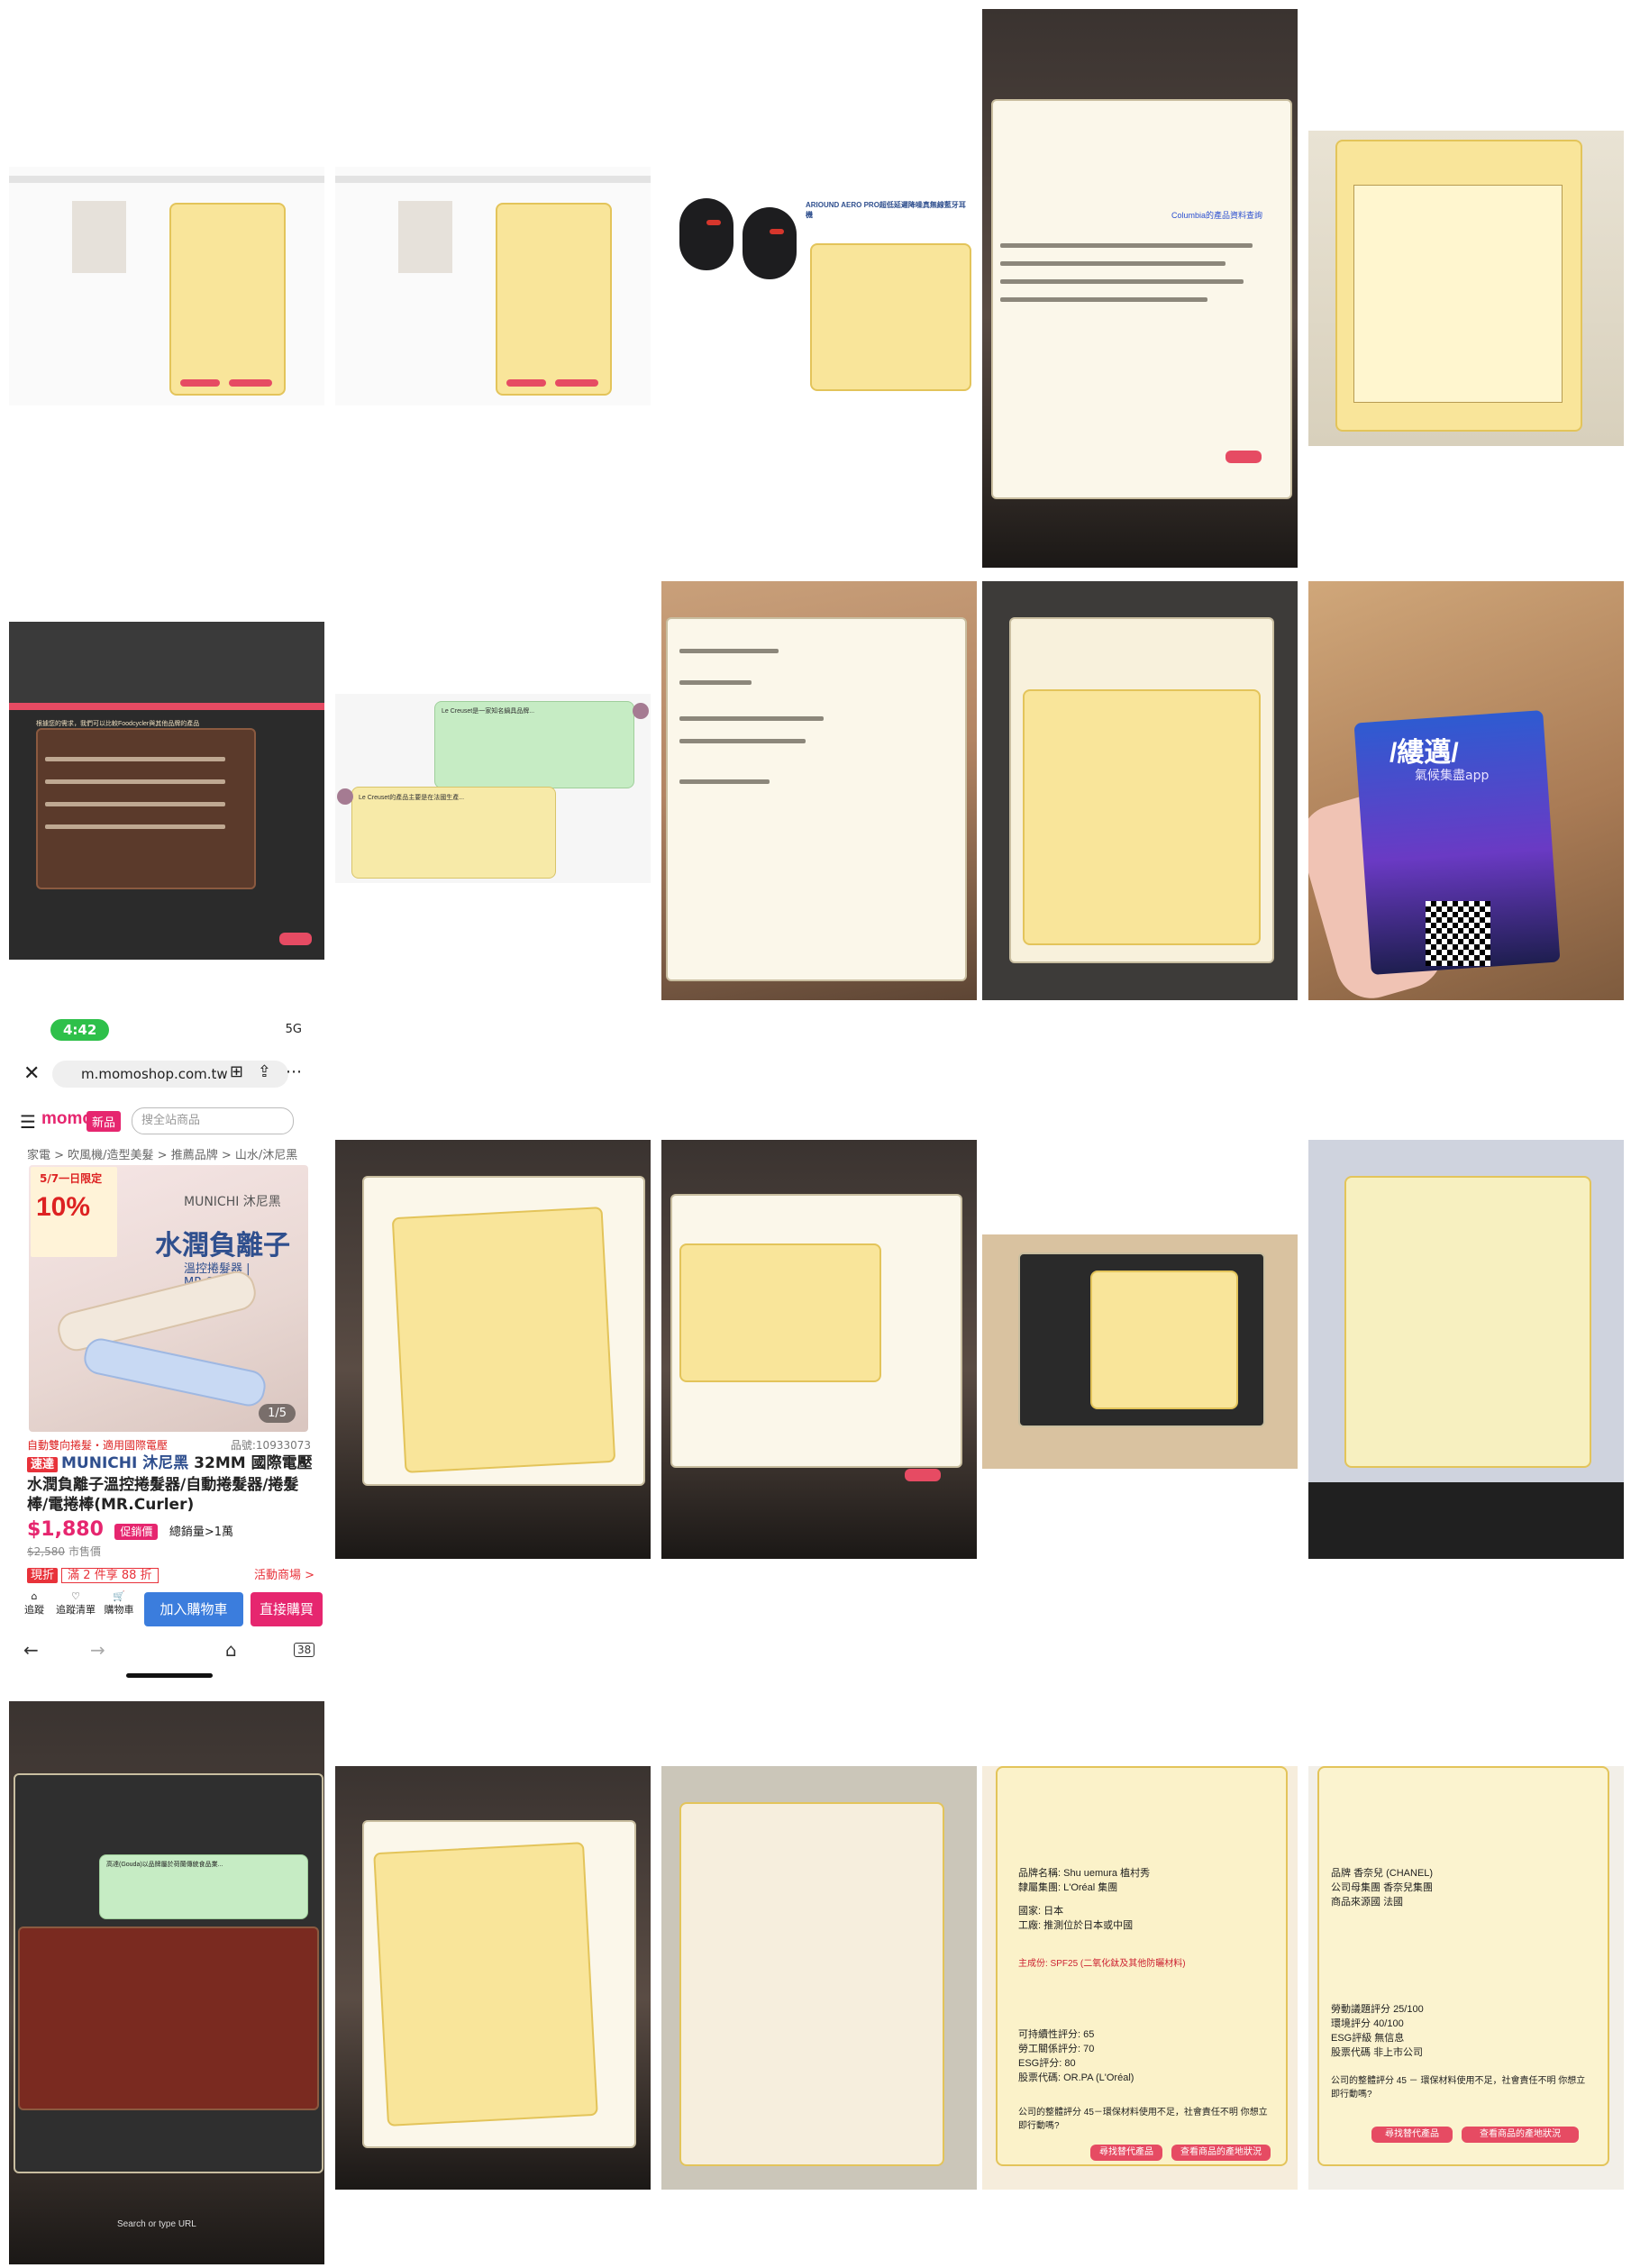 This screenshot has height=2268, width=1631. What do you see at coordinates (167, 791) in the screenshot?
I see `screenshot-tile-foodcycler: 根據您的需求，我們可以比較Foodcycler與其他品牌的產品` at bounding box center [167, 791].